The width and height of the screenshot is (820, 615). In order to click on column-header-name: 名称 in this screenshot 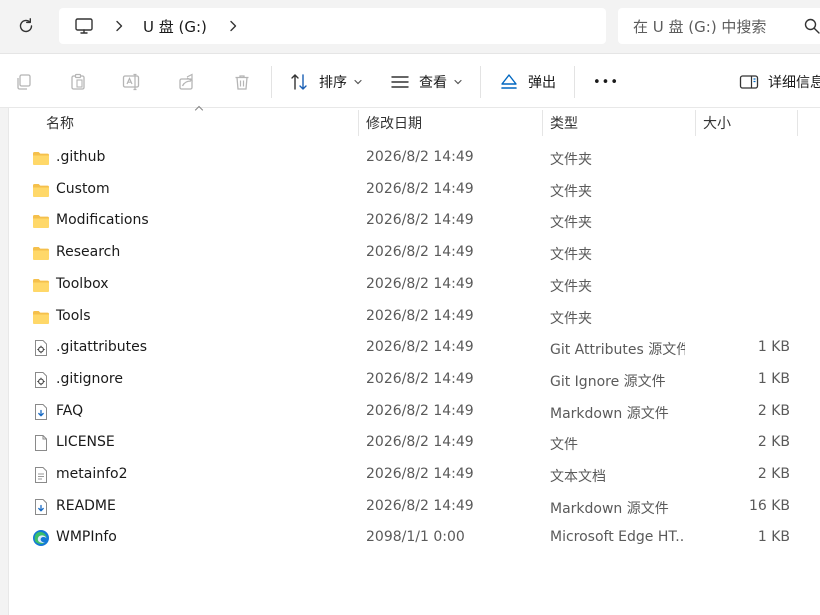, I will do `click(60, 123)`.